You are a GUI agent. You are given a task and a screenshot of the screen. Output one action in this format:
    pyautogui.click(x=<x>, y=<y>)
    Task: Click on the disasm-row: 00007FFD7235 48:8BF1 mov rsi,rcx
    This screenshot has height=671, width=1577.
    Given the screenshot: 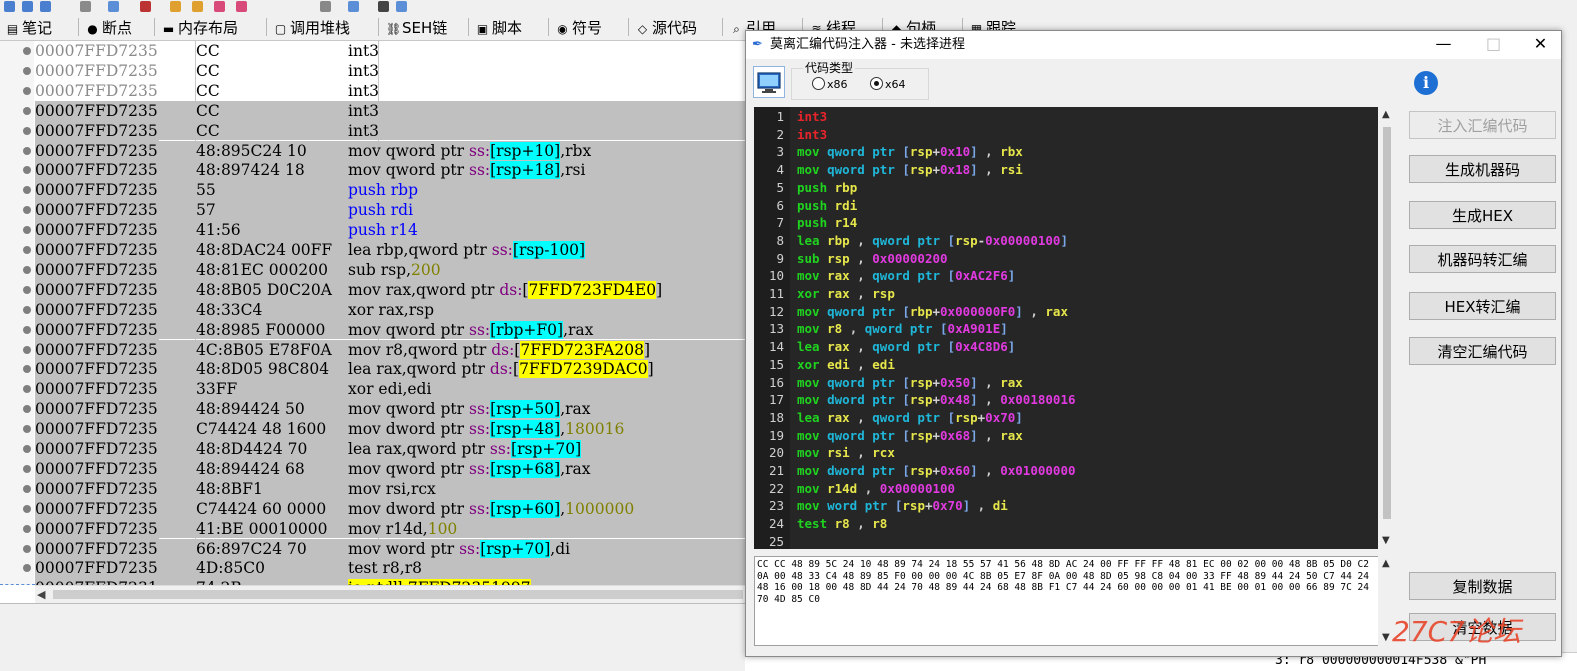 What is the action you would take?
    pyautogui.click(x=390, y=488)
    